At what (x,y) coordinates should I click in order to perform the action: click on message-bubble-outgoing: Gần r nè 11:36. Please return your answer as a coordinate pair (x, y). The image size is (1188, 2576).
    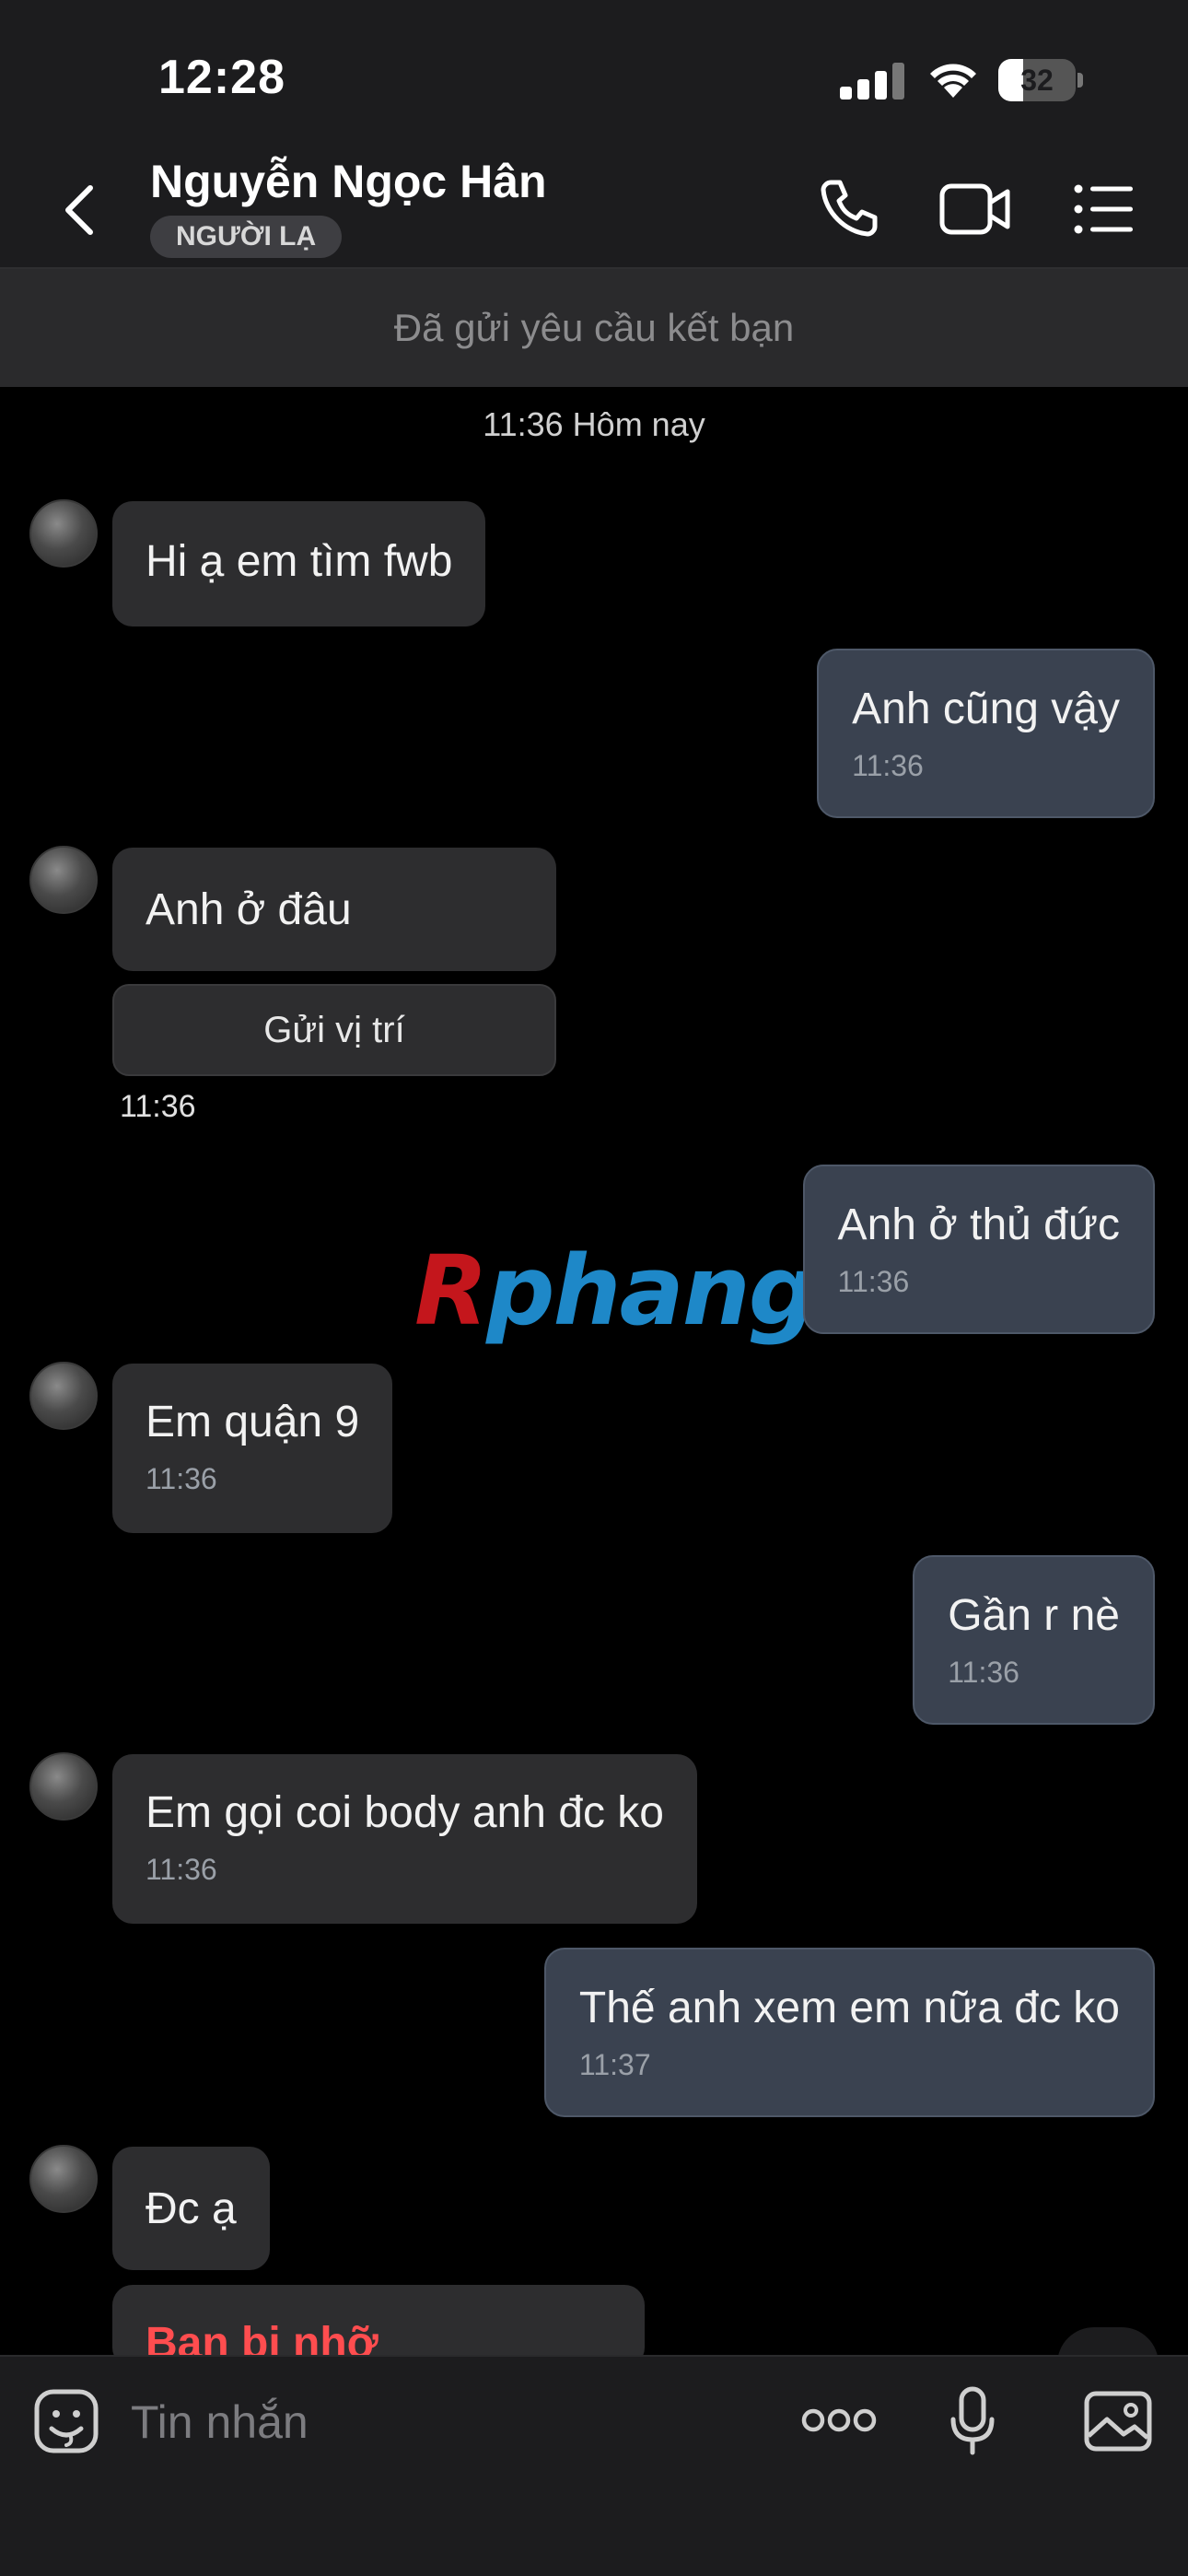
    Looking at the image, I should click on (1034, 1640).